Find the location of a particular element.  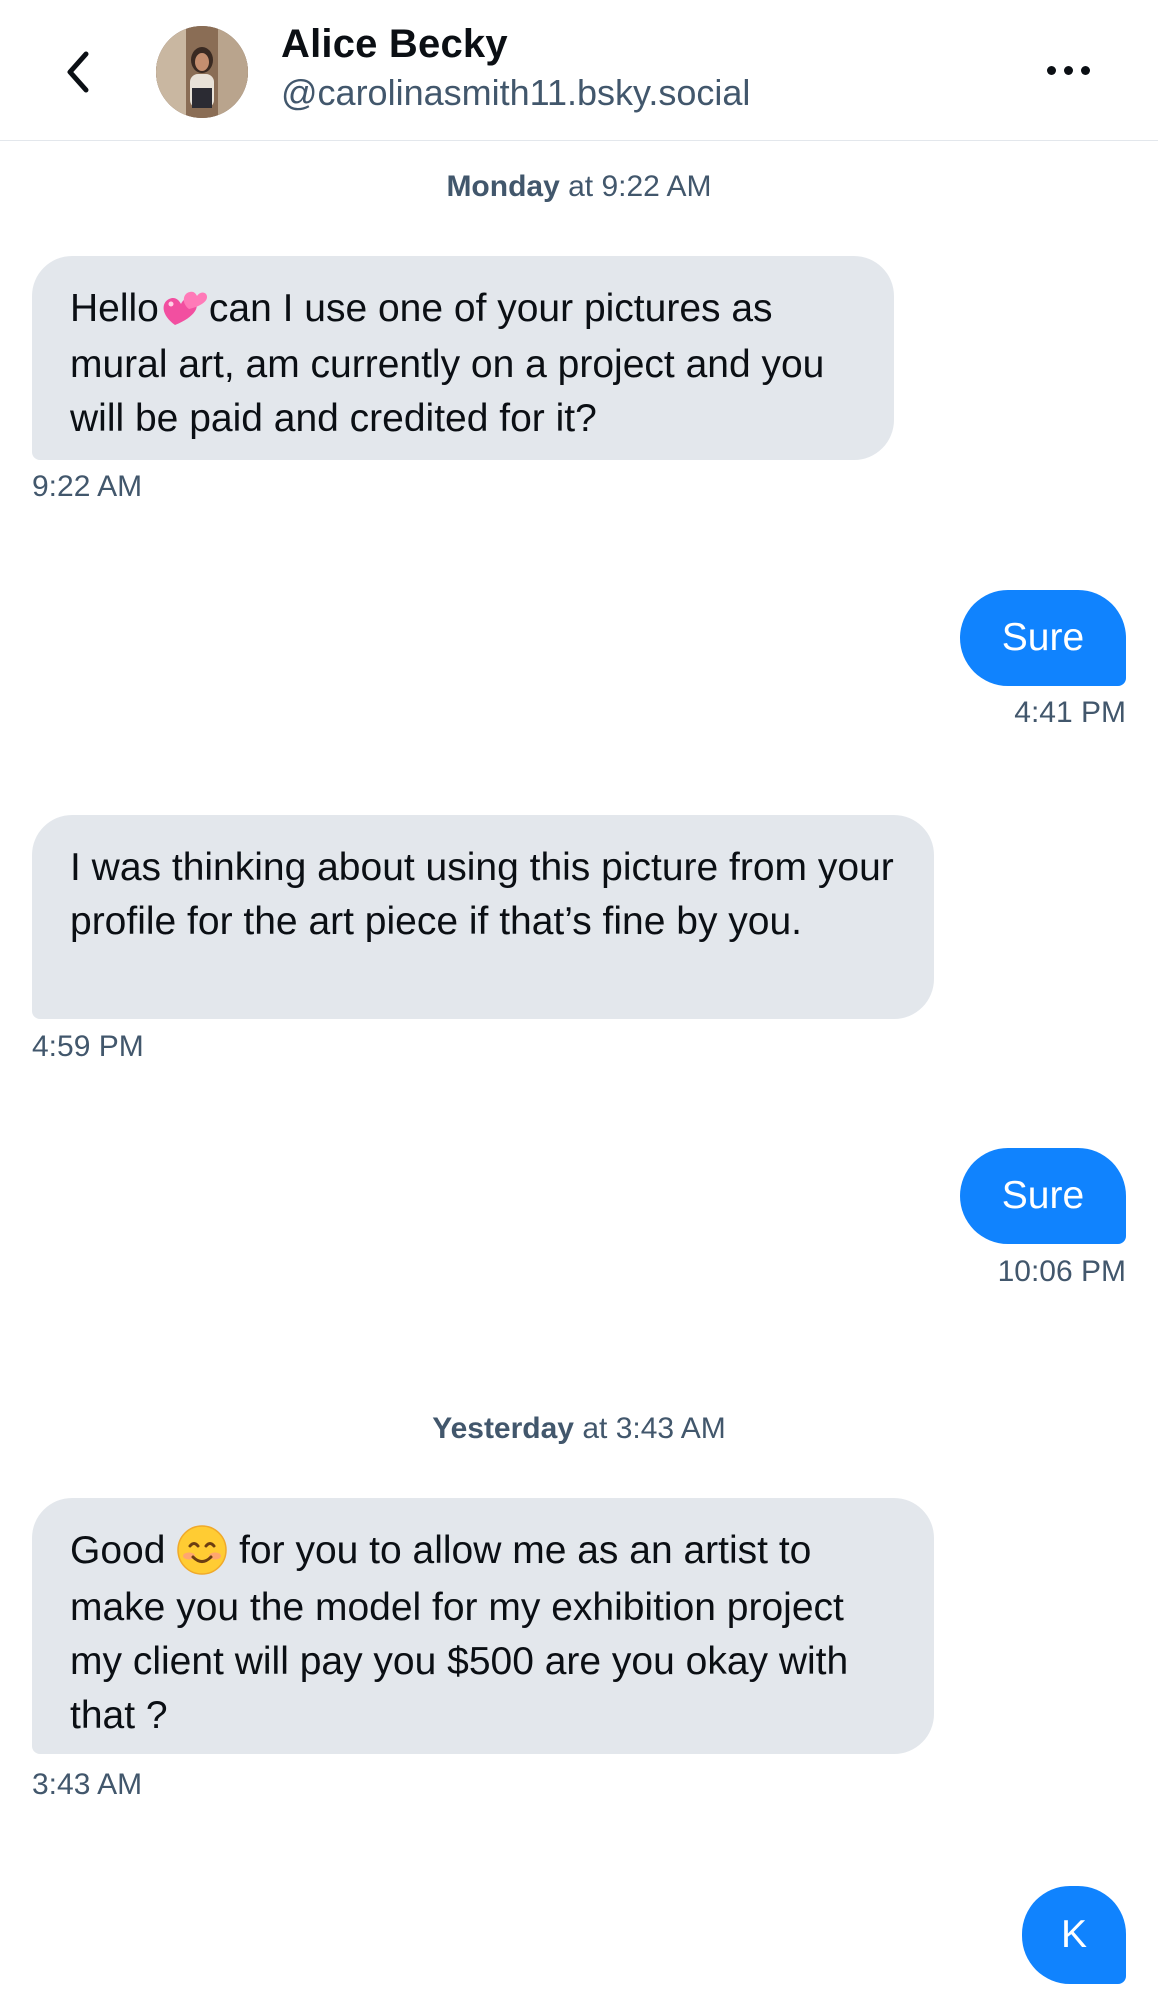

conversation-header: Alice Becky @carolinasmith11.bsky.social is located at coordinates (579, 70).